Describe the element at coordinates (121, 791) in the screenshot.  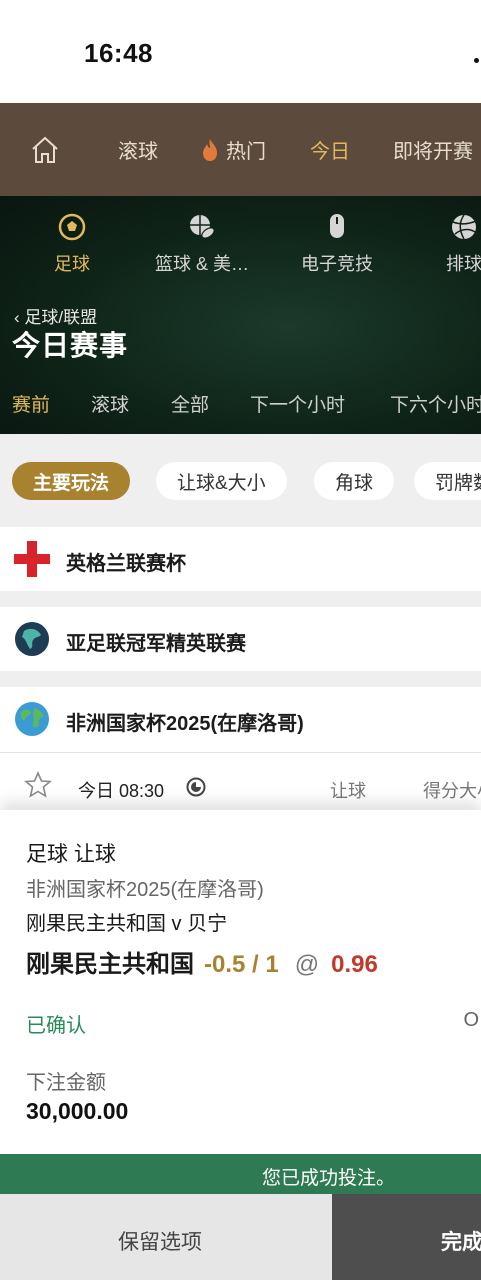
I see `match-time: 今日 08:30` at that location.